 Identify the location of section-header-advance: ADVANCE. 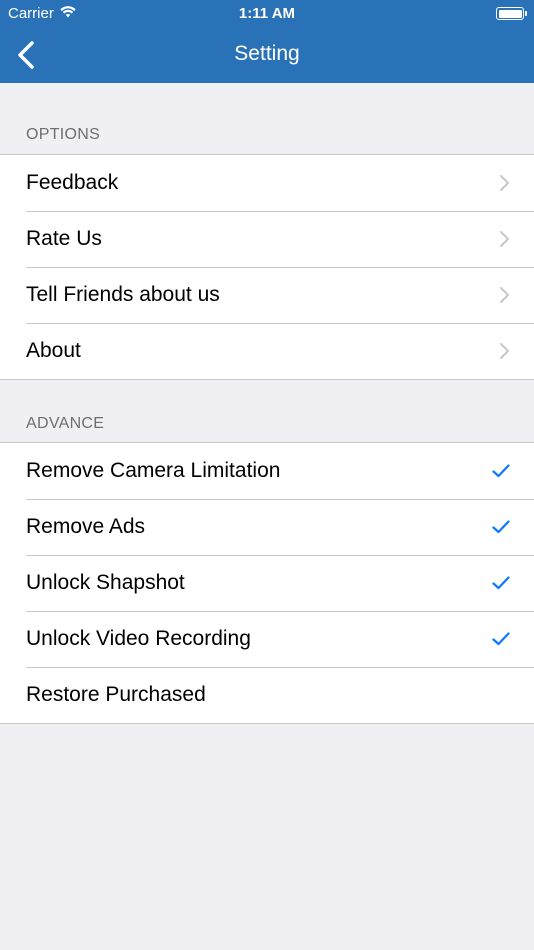
(65, 423).